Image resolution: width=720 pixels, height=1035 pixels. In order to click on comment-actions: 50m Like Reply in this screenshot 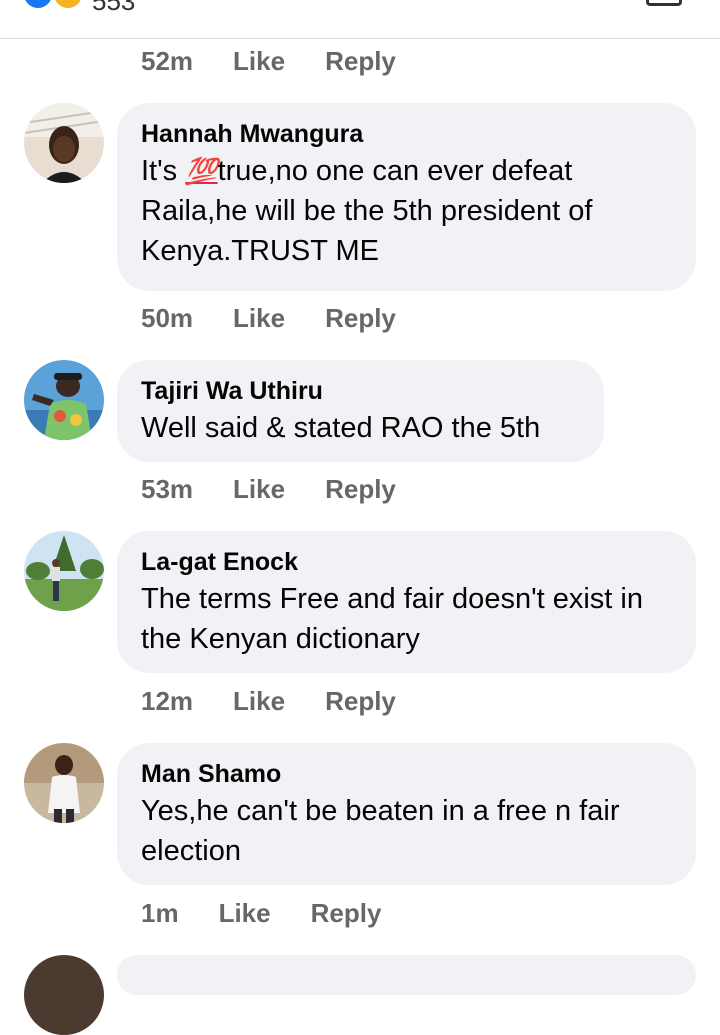, I will do `click(268, 318)`.